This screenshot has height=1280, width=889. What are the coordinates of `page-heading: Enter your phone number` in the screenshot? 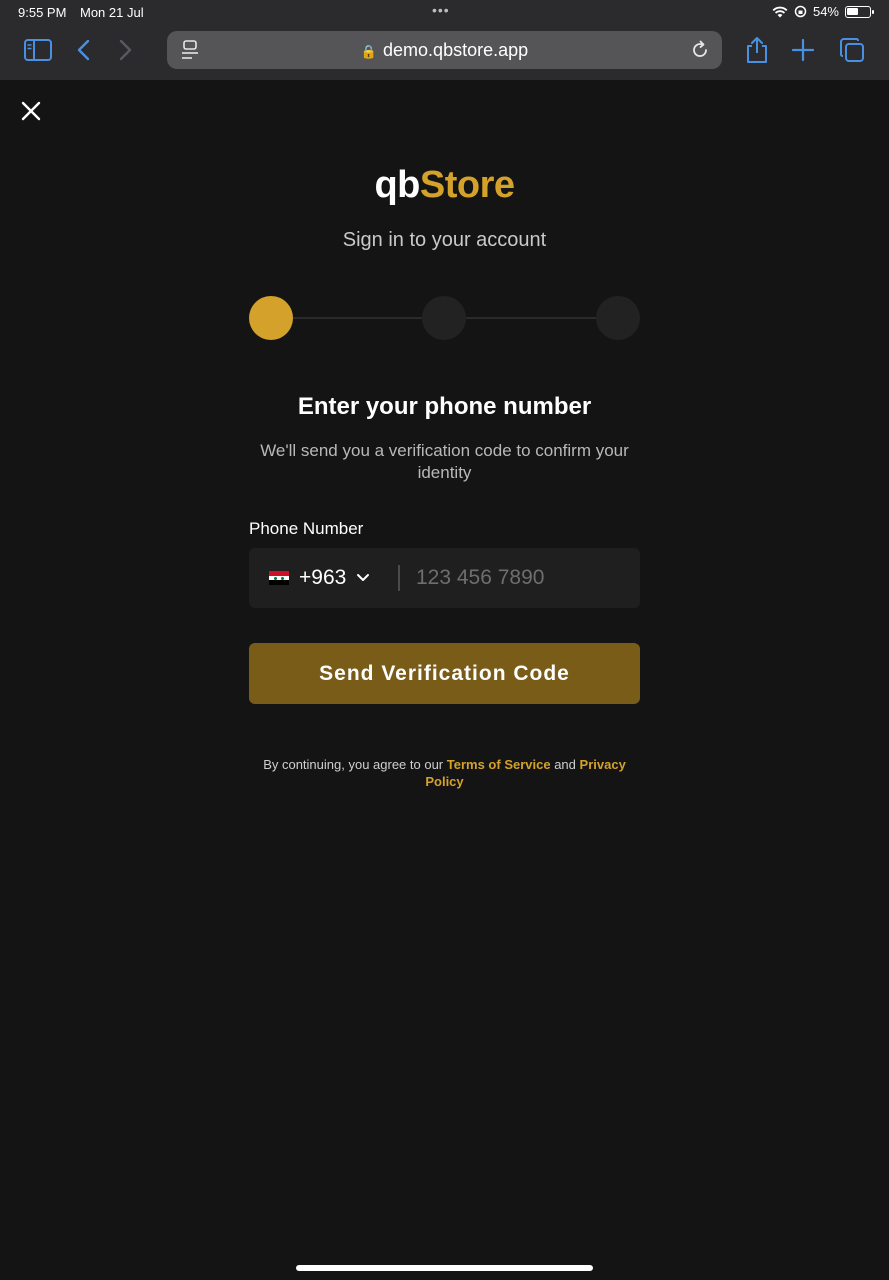 It's located at (444, 406).